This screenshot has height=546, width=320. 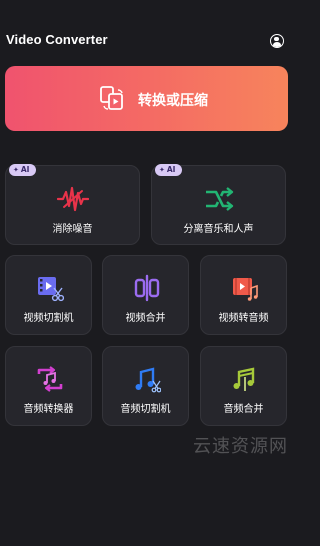 I want to click on video-to-audio-card: 视频转音频, so click(x=243, y=295).